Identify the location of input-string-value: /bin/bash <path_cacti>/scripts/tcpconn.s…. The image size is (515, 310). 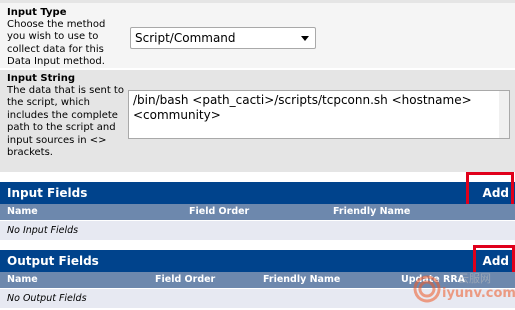
(302, 107).